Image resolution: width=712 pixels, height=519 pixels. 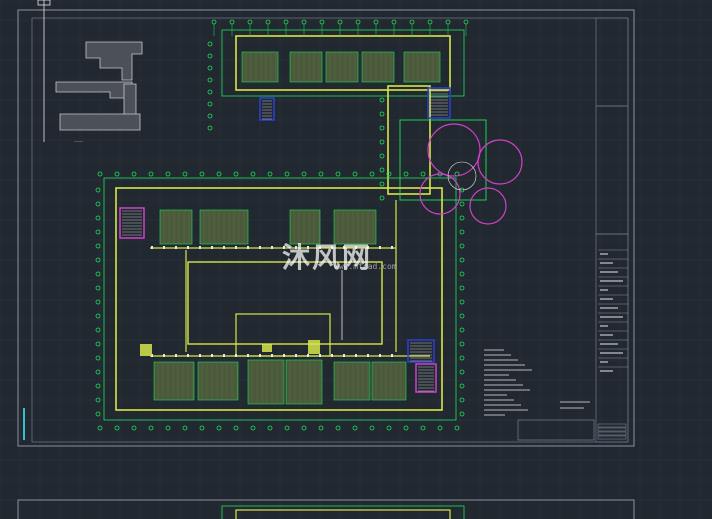 What do you see at coordinates (612, 344) in the screenshot?
I see `title-block-rows` at bounding box center [612, 344].